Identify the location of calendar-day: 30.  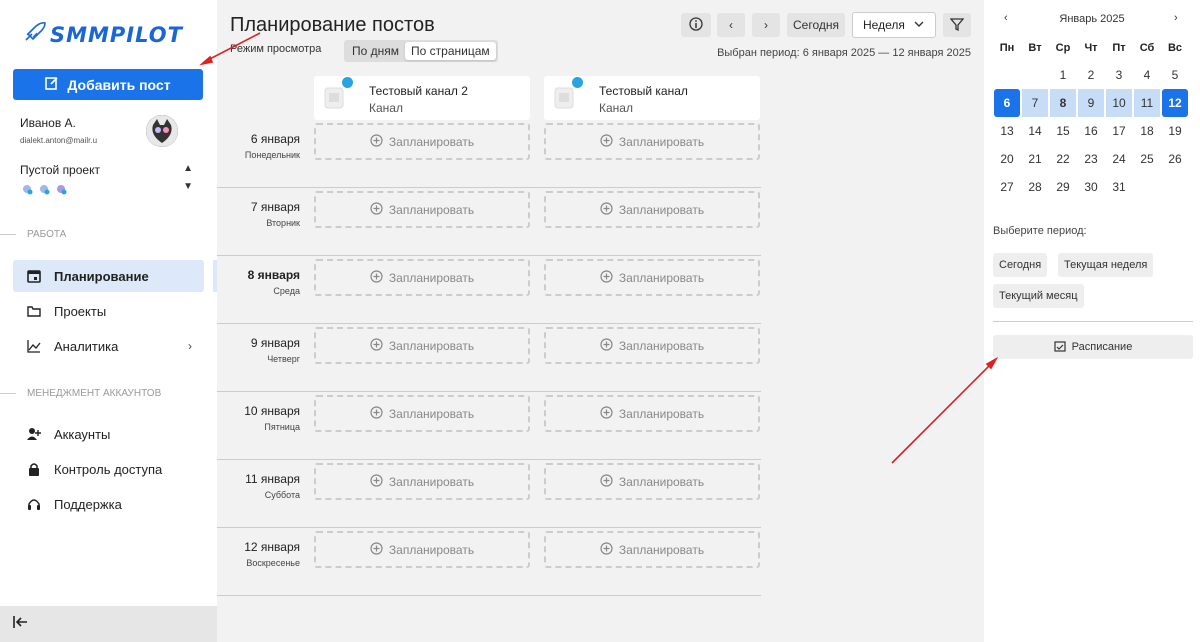
(1091, 187).